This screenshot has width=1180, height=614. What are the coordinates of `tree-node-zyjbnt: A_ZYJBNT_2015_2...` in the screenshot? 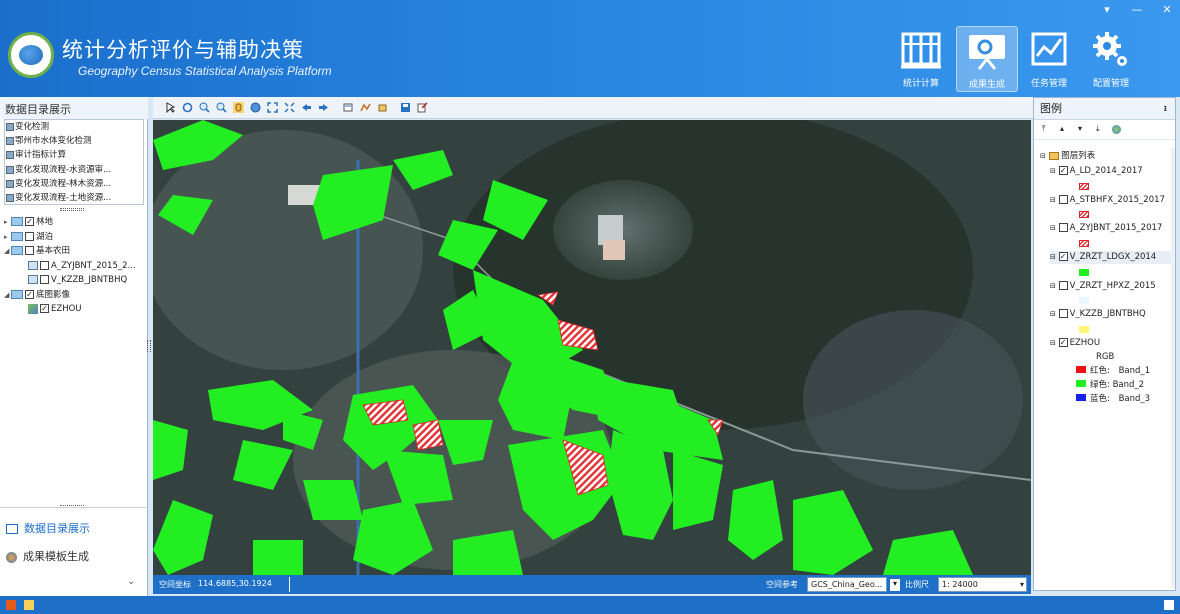 It's located at (82, 266).